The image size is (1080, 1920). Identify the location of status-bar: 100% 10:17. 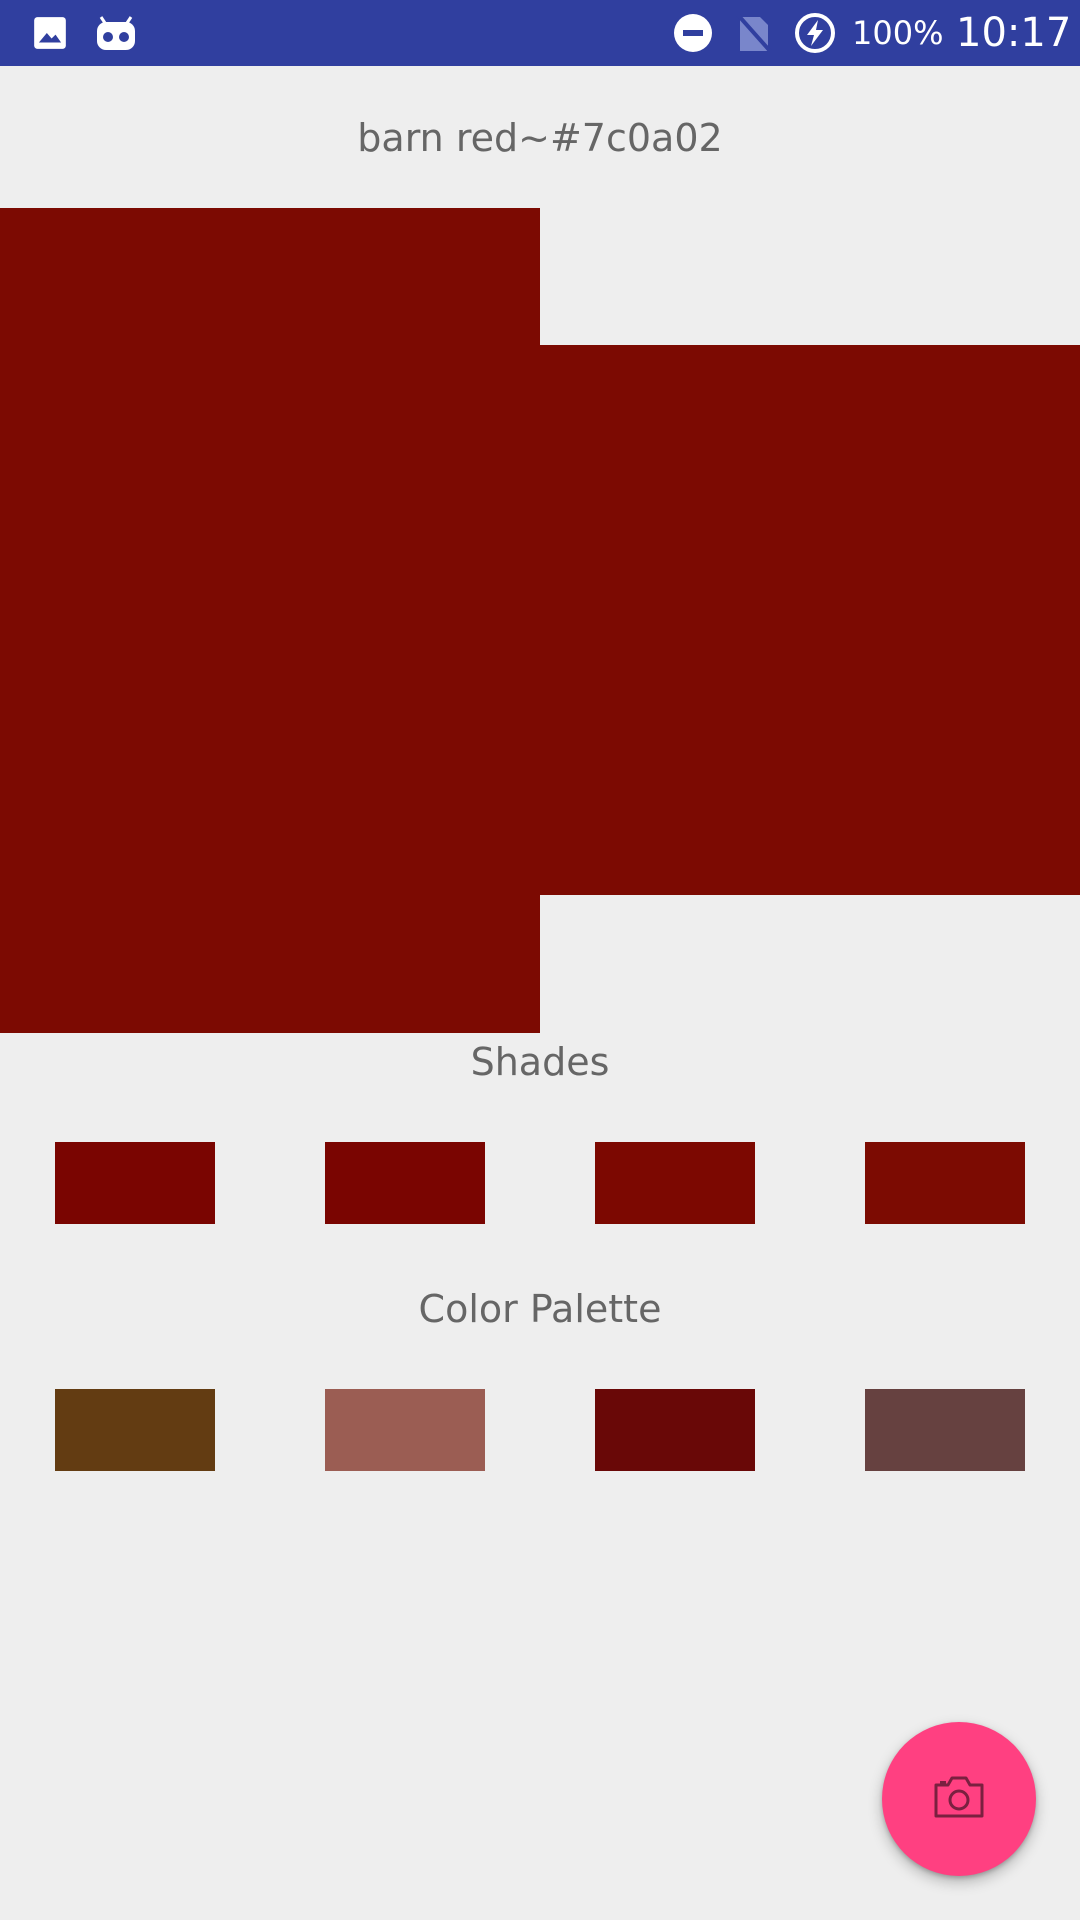
(540, 33).